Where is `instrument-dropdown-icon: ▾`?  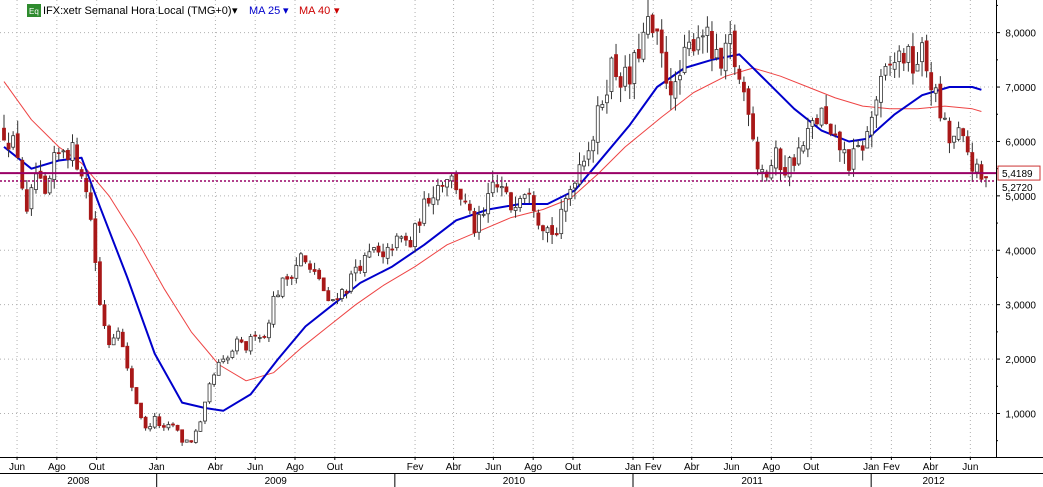
instrument-dropdown-icon: ▾ is located at coordinates (235, 11).